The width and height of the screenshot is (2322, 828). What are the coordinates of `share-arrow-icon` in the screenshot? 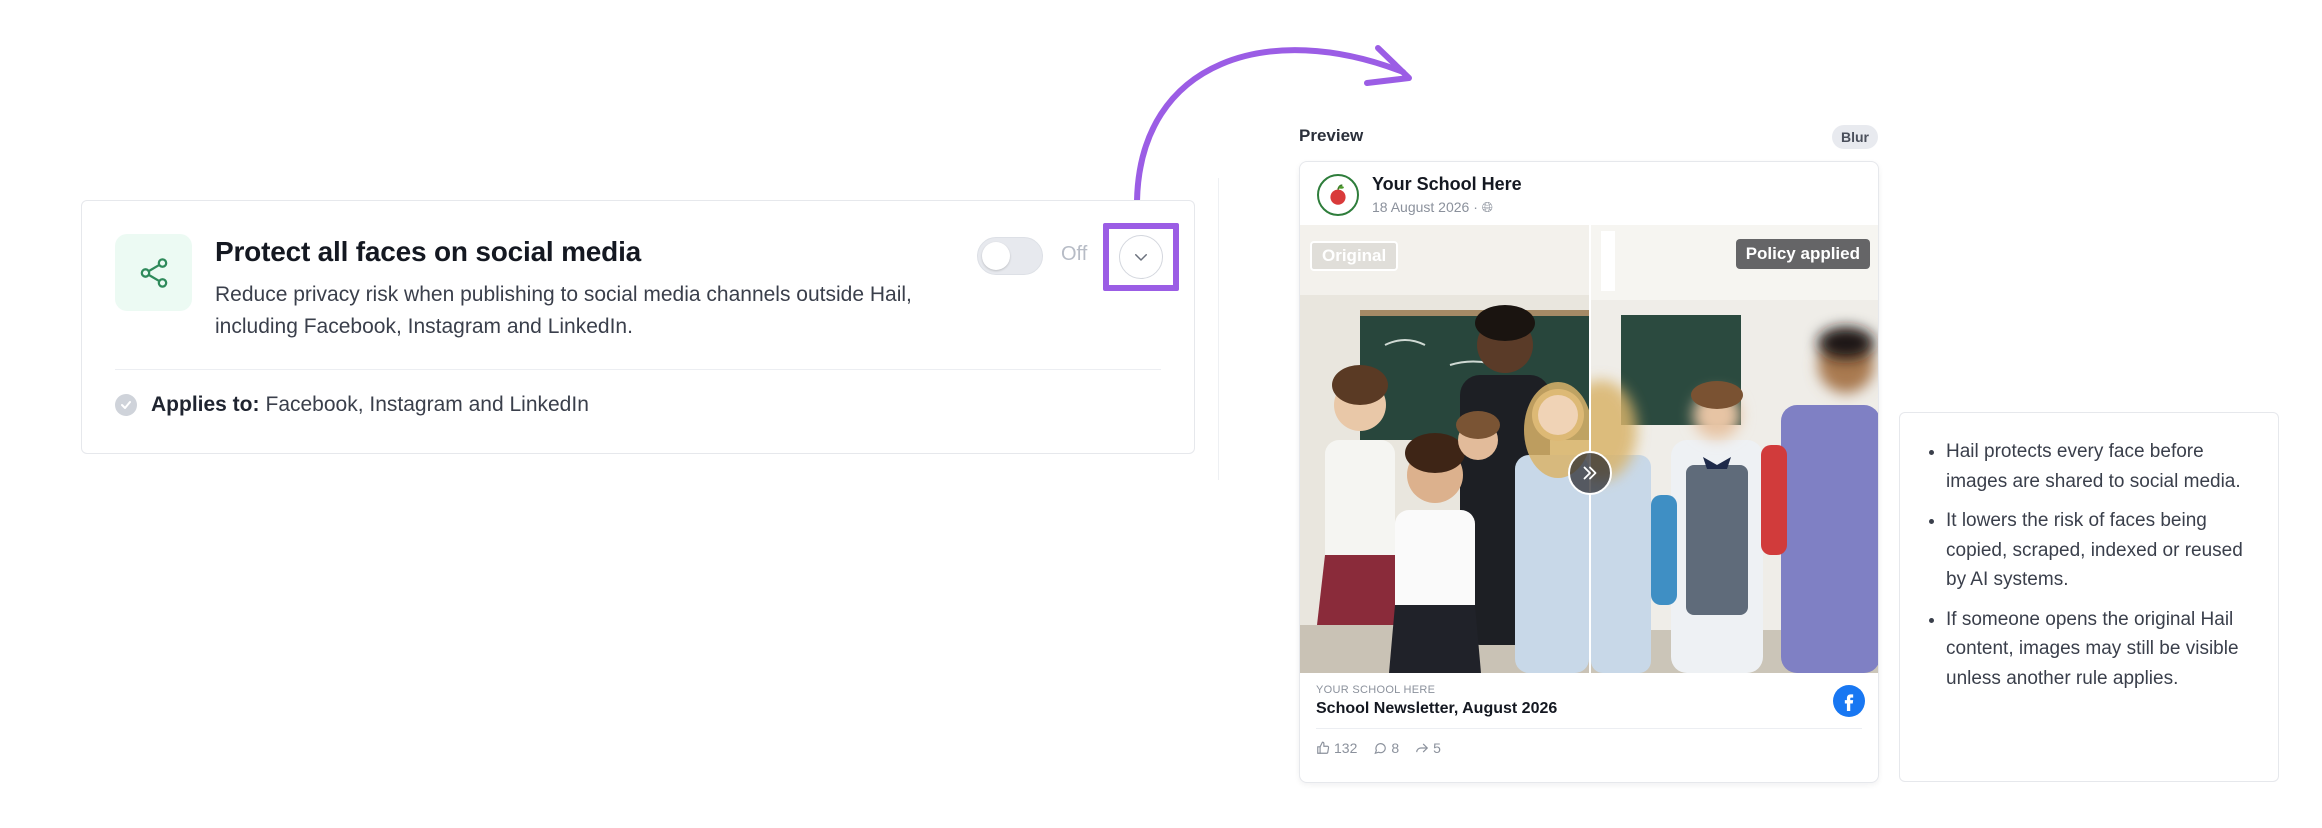 It's located at (1422, 748).